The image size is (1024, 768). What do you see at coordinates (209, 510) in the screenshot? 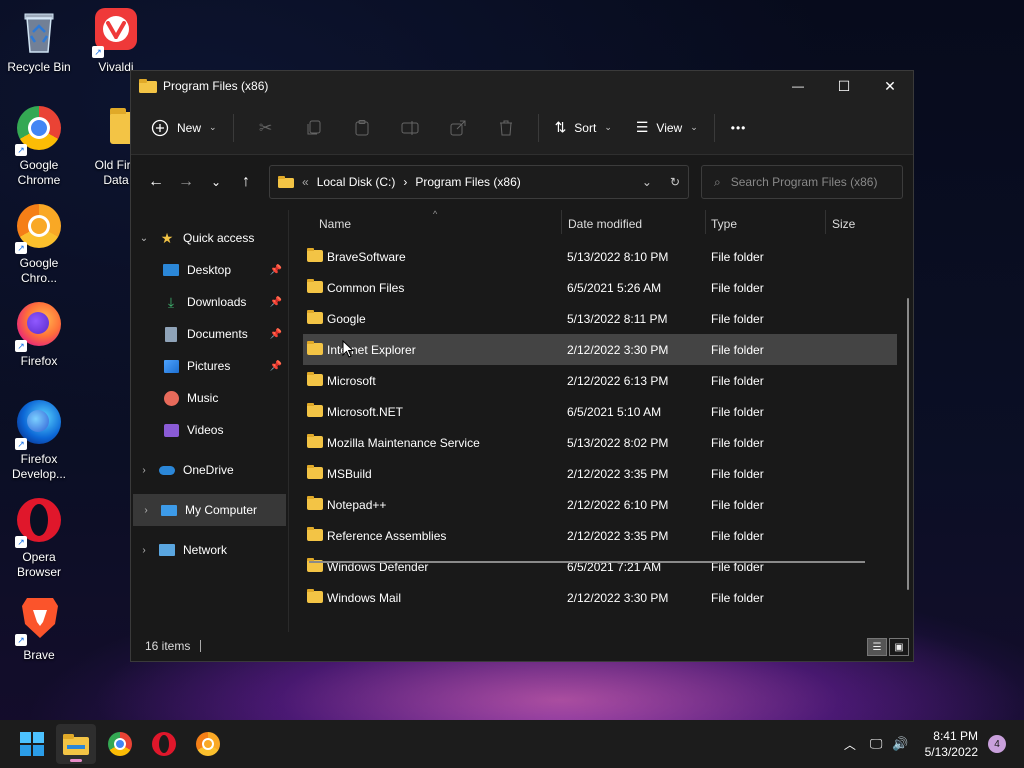
I see `nav-my-computer: › My Computer` at bounding box center [209, 510].